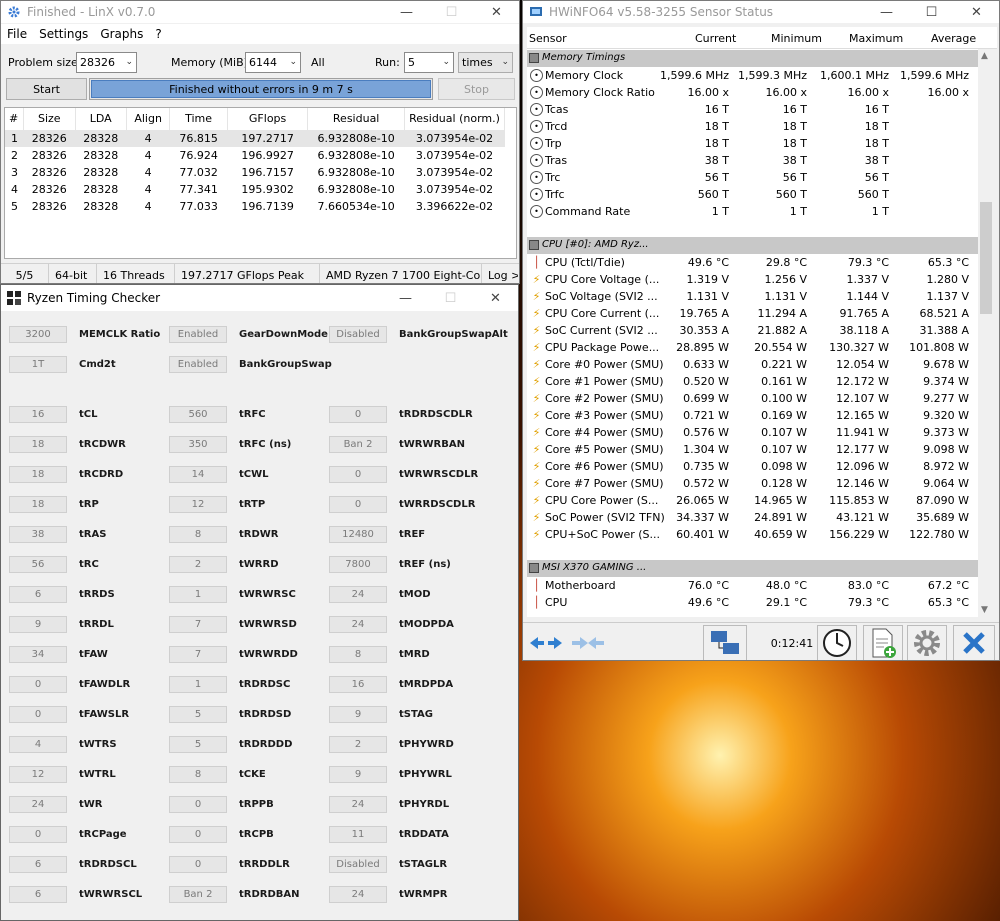  Describe the element at coordinates (725, 642) in the screenshot. I see `network-icon` at that location.